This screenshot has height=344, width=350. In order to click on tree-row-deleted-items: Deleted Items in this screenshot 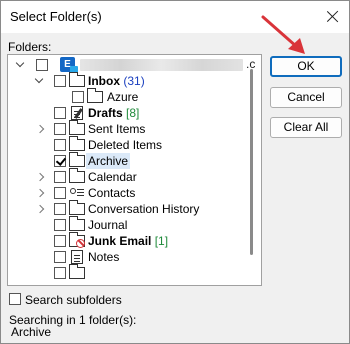, I will do `click(133, 144)`.